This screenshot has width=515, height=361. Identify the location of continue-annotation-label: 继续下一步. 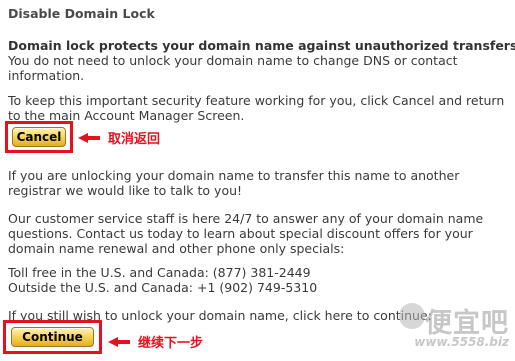
(171, 343).